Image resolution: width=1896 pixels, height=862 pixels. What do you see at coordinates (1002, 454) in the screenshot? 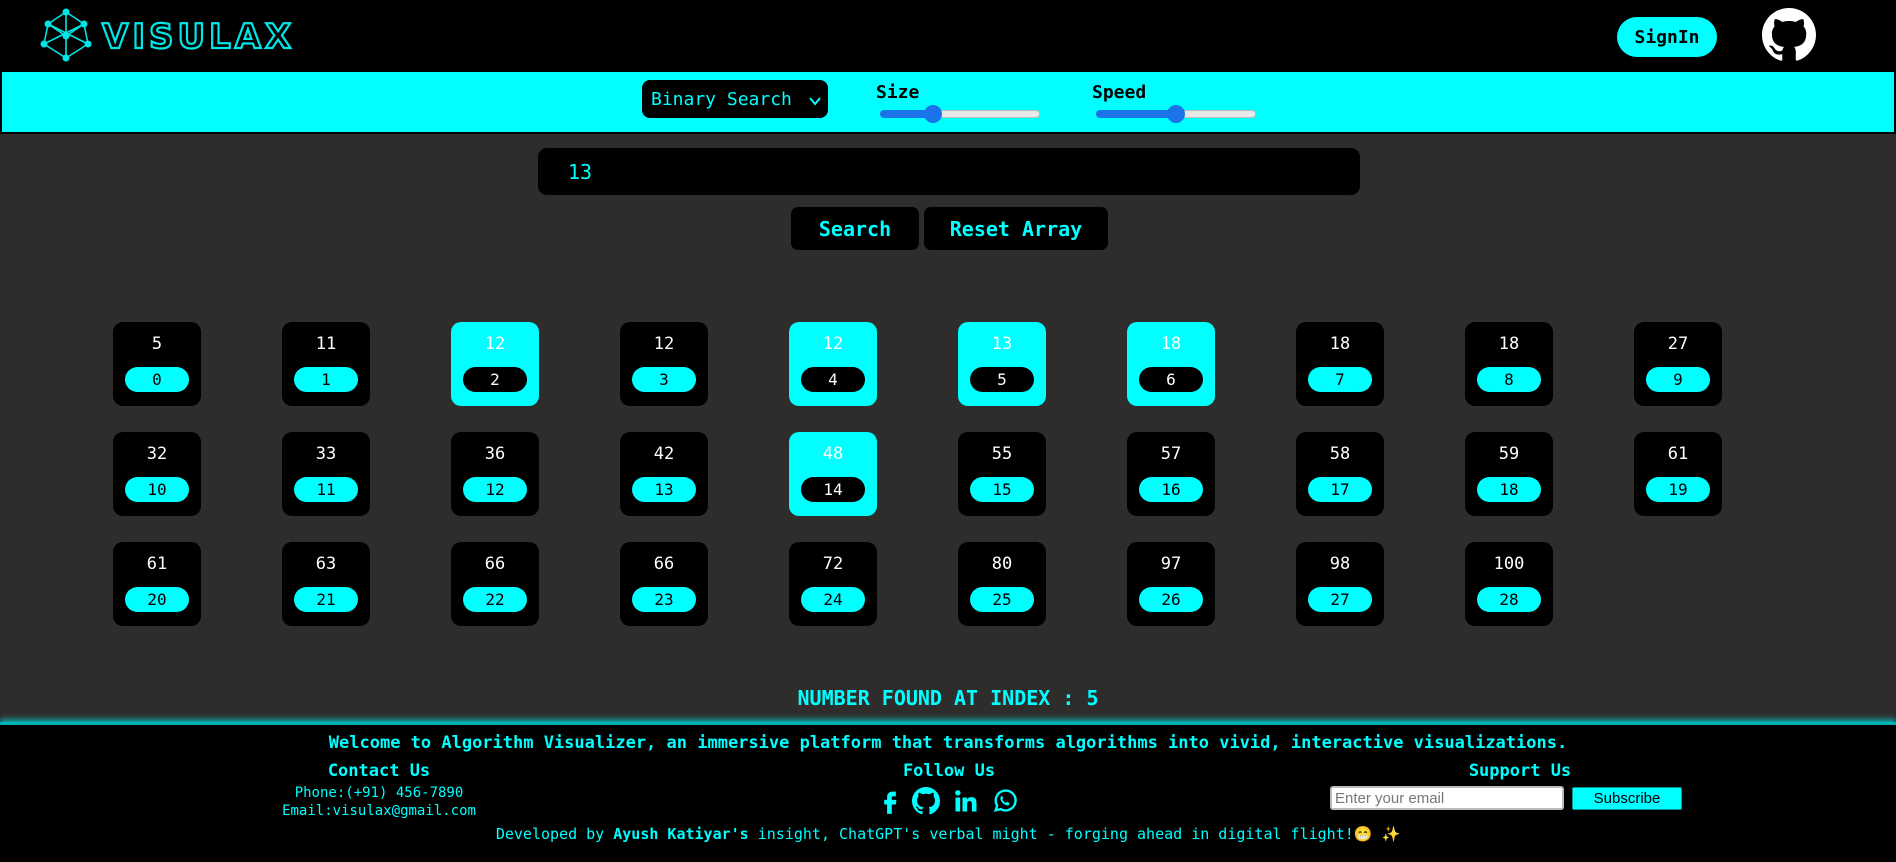
I see `array-cell-value: 55` at bounding box center [1002, 454].